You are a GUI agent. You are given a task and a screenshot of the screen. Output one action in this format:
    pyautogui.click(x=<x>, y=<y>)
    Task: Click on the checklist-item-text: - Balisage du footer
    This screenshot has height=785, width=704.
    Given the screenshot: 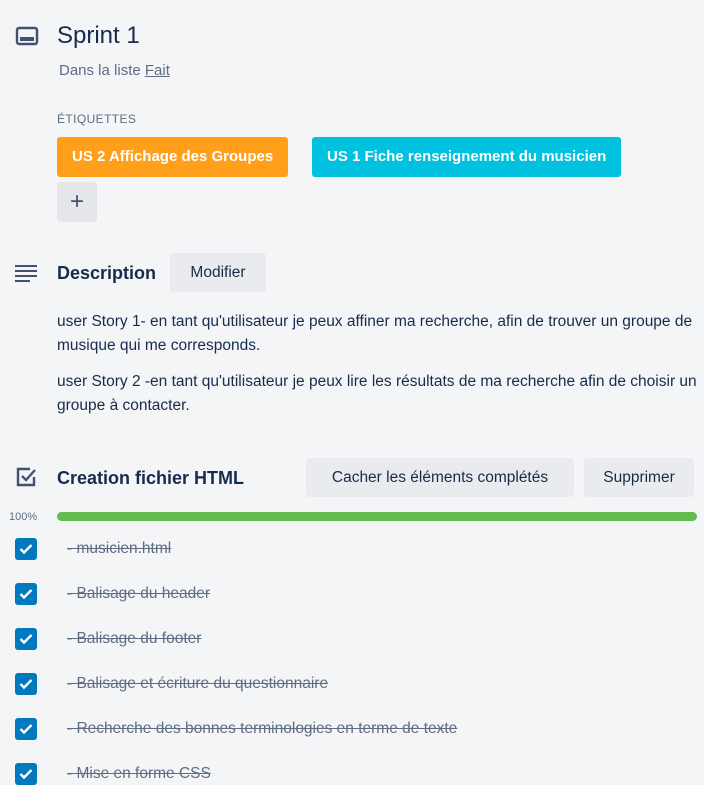 What is the action you would take?
    pyautogui.click(x=134, y=639)
    